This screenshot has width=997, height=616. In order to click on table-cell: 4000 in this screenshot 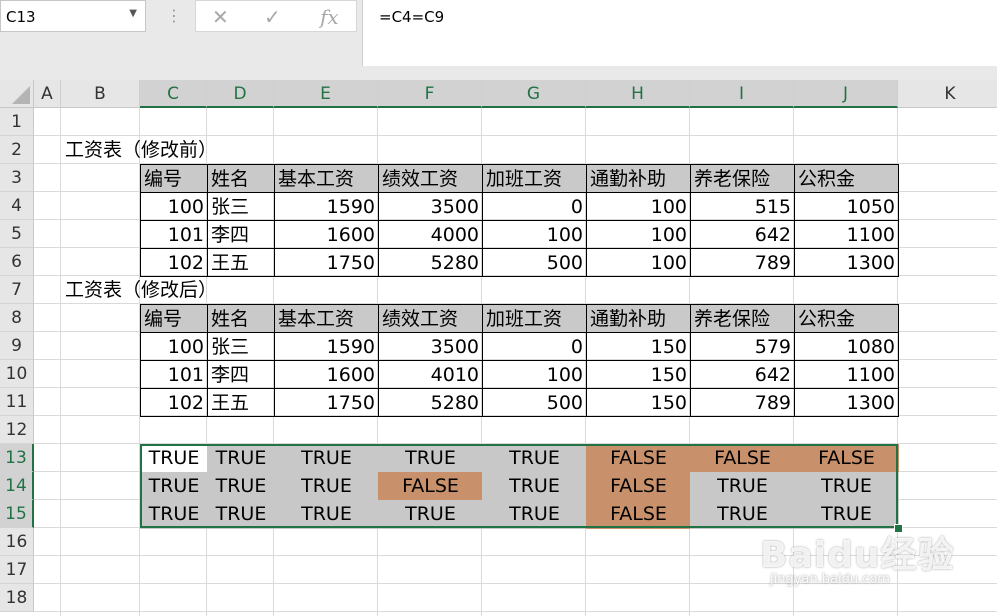, I will do `click(430, 234)`.